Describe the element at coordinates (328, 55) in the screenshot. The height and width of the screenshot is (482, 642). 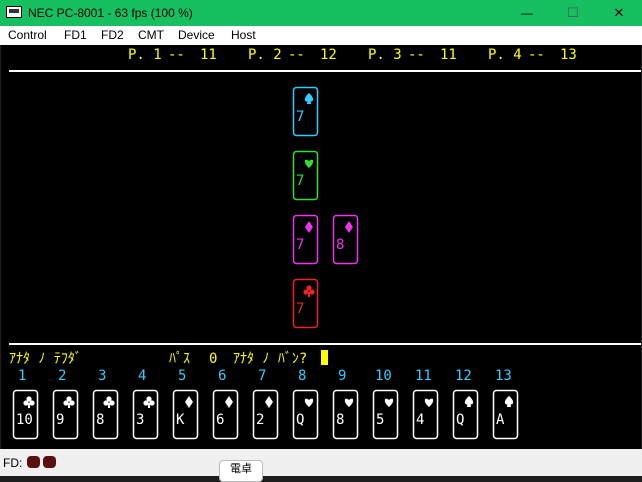
I see `score-value: 12` at that location.